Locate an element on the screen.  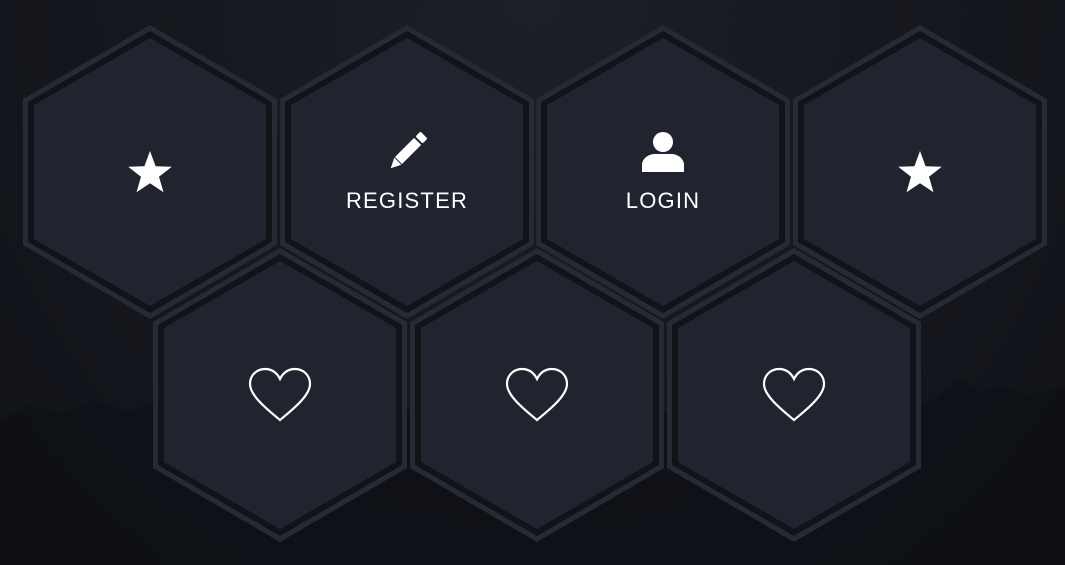
pencil-icon is located at coordinates (408, 150).